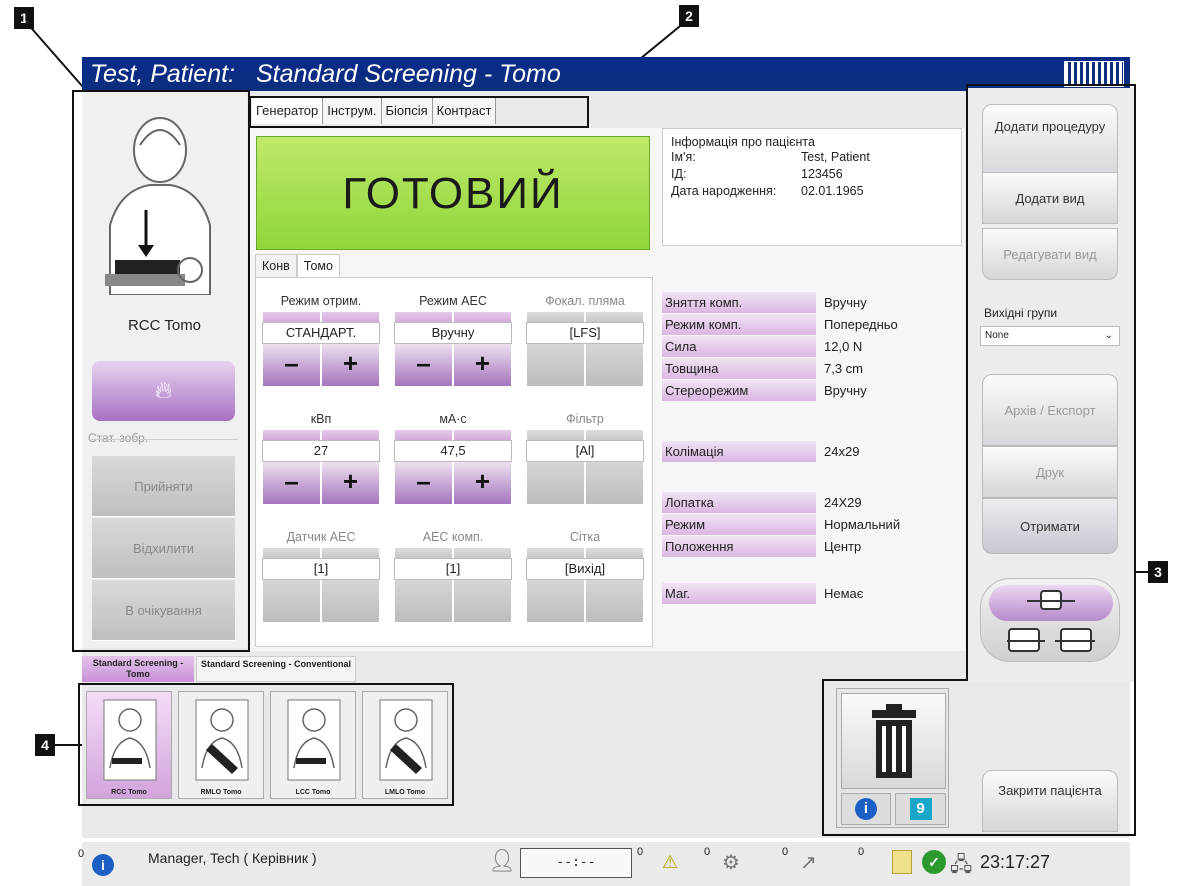 This screenshot has width=1183, height=886. I want to click on parameter-name: Сила, so click(739, 346).